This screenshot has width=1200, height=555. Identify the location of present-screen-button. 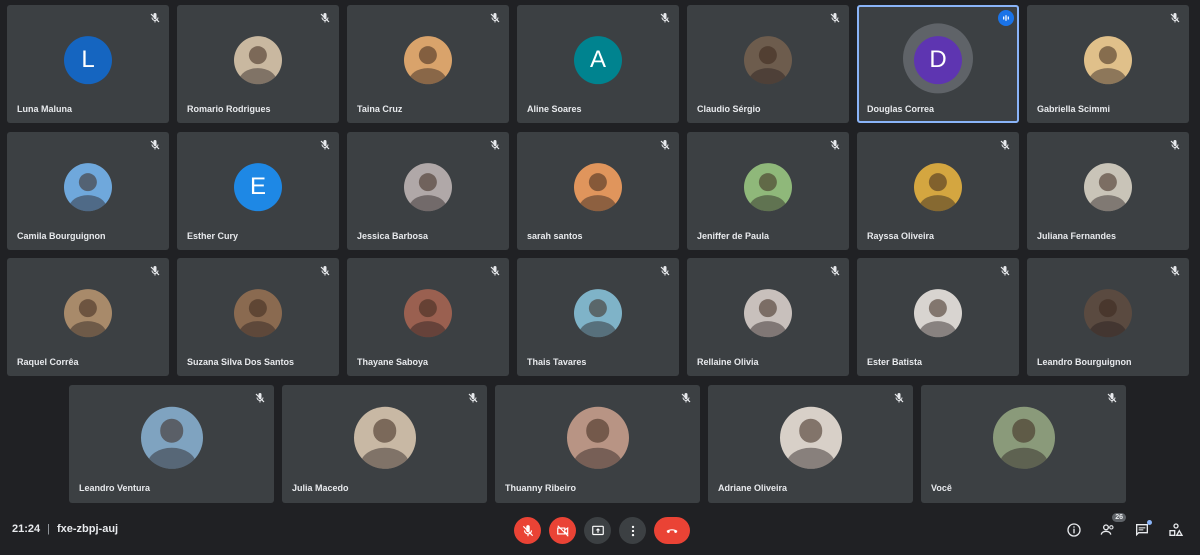
(597, 530).